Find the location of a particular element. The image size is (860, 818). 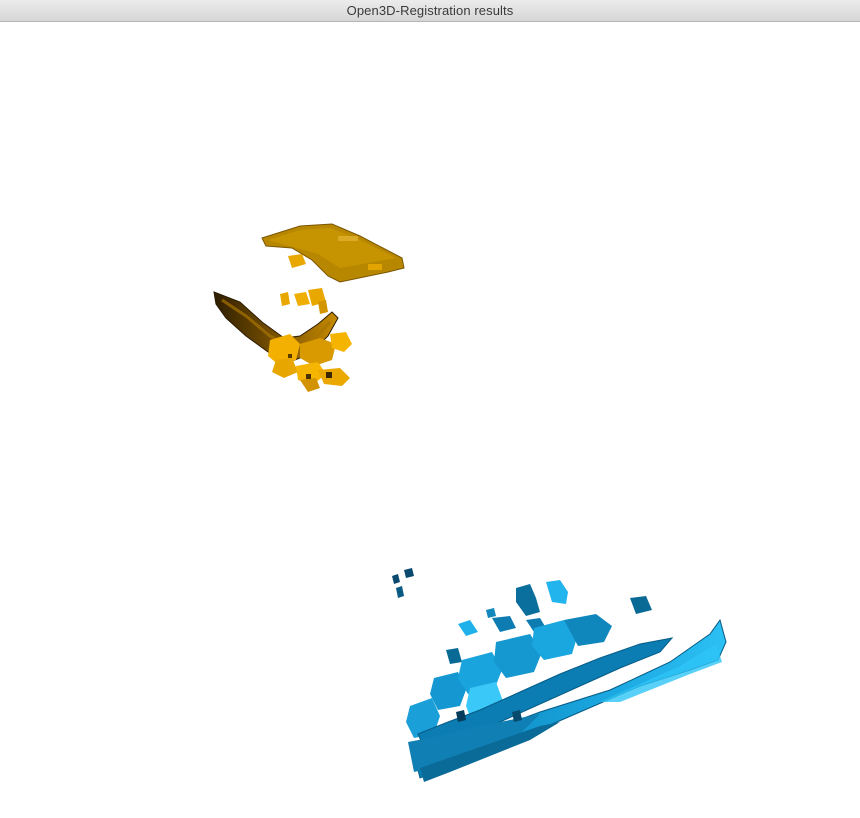

source-point-cloud is located at coordinates (309, 307).